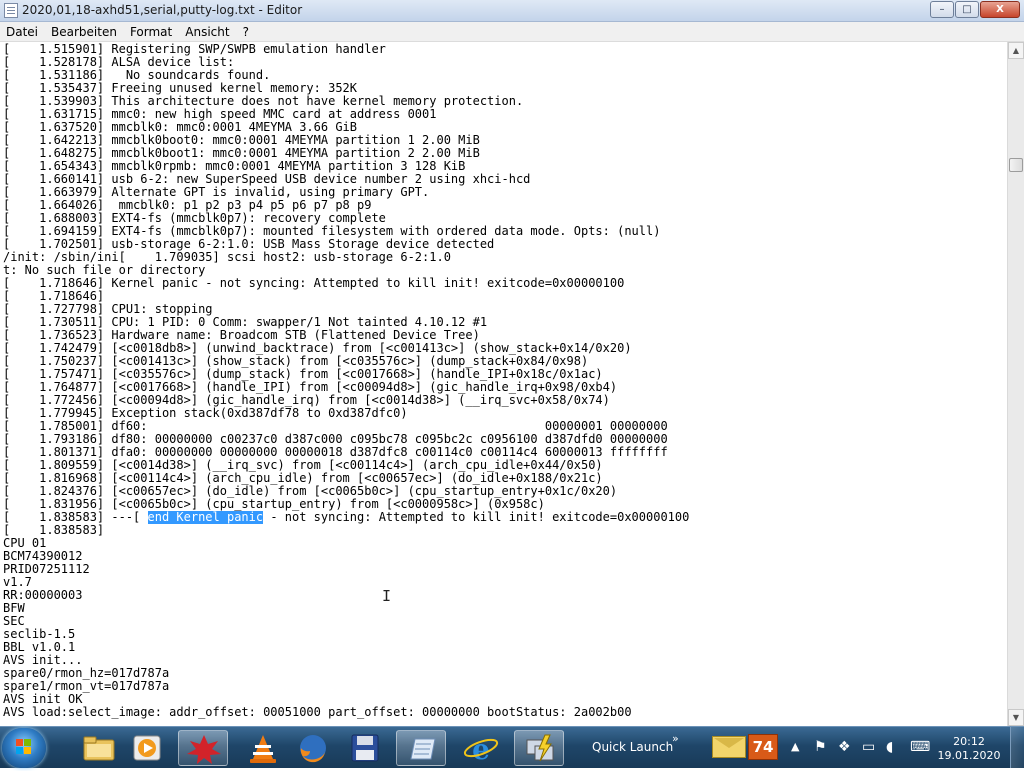 This screenshot has width=1024, height=771. I want to click on text-line: PRID07251112, so click(505, 569).